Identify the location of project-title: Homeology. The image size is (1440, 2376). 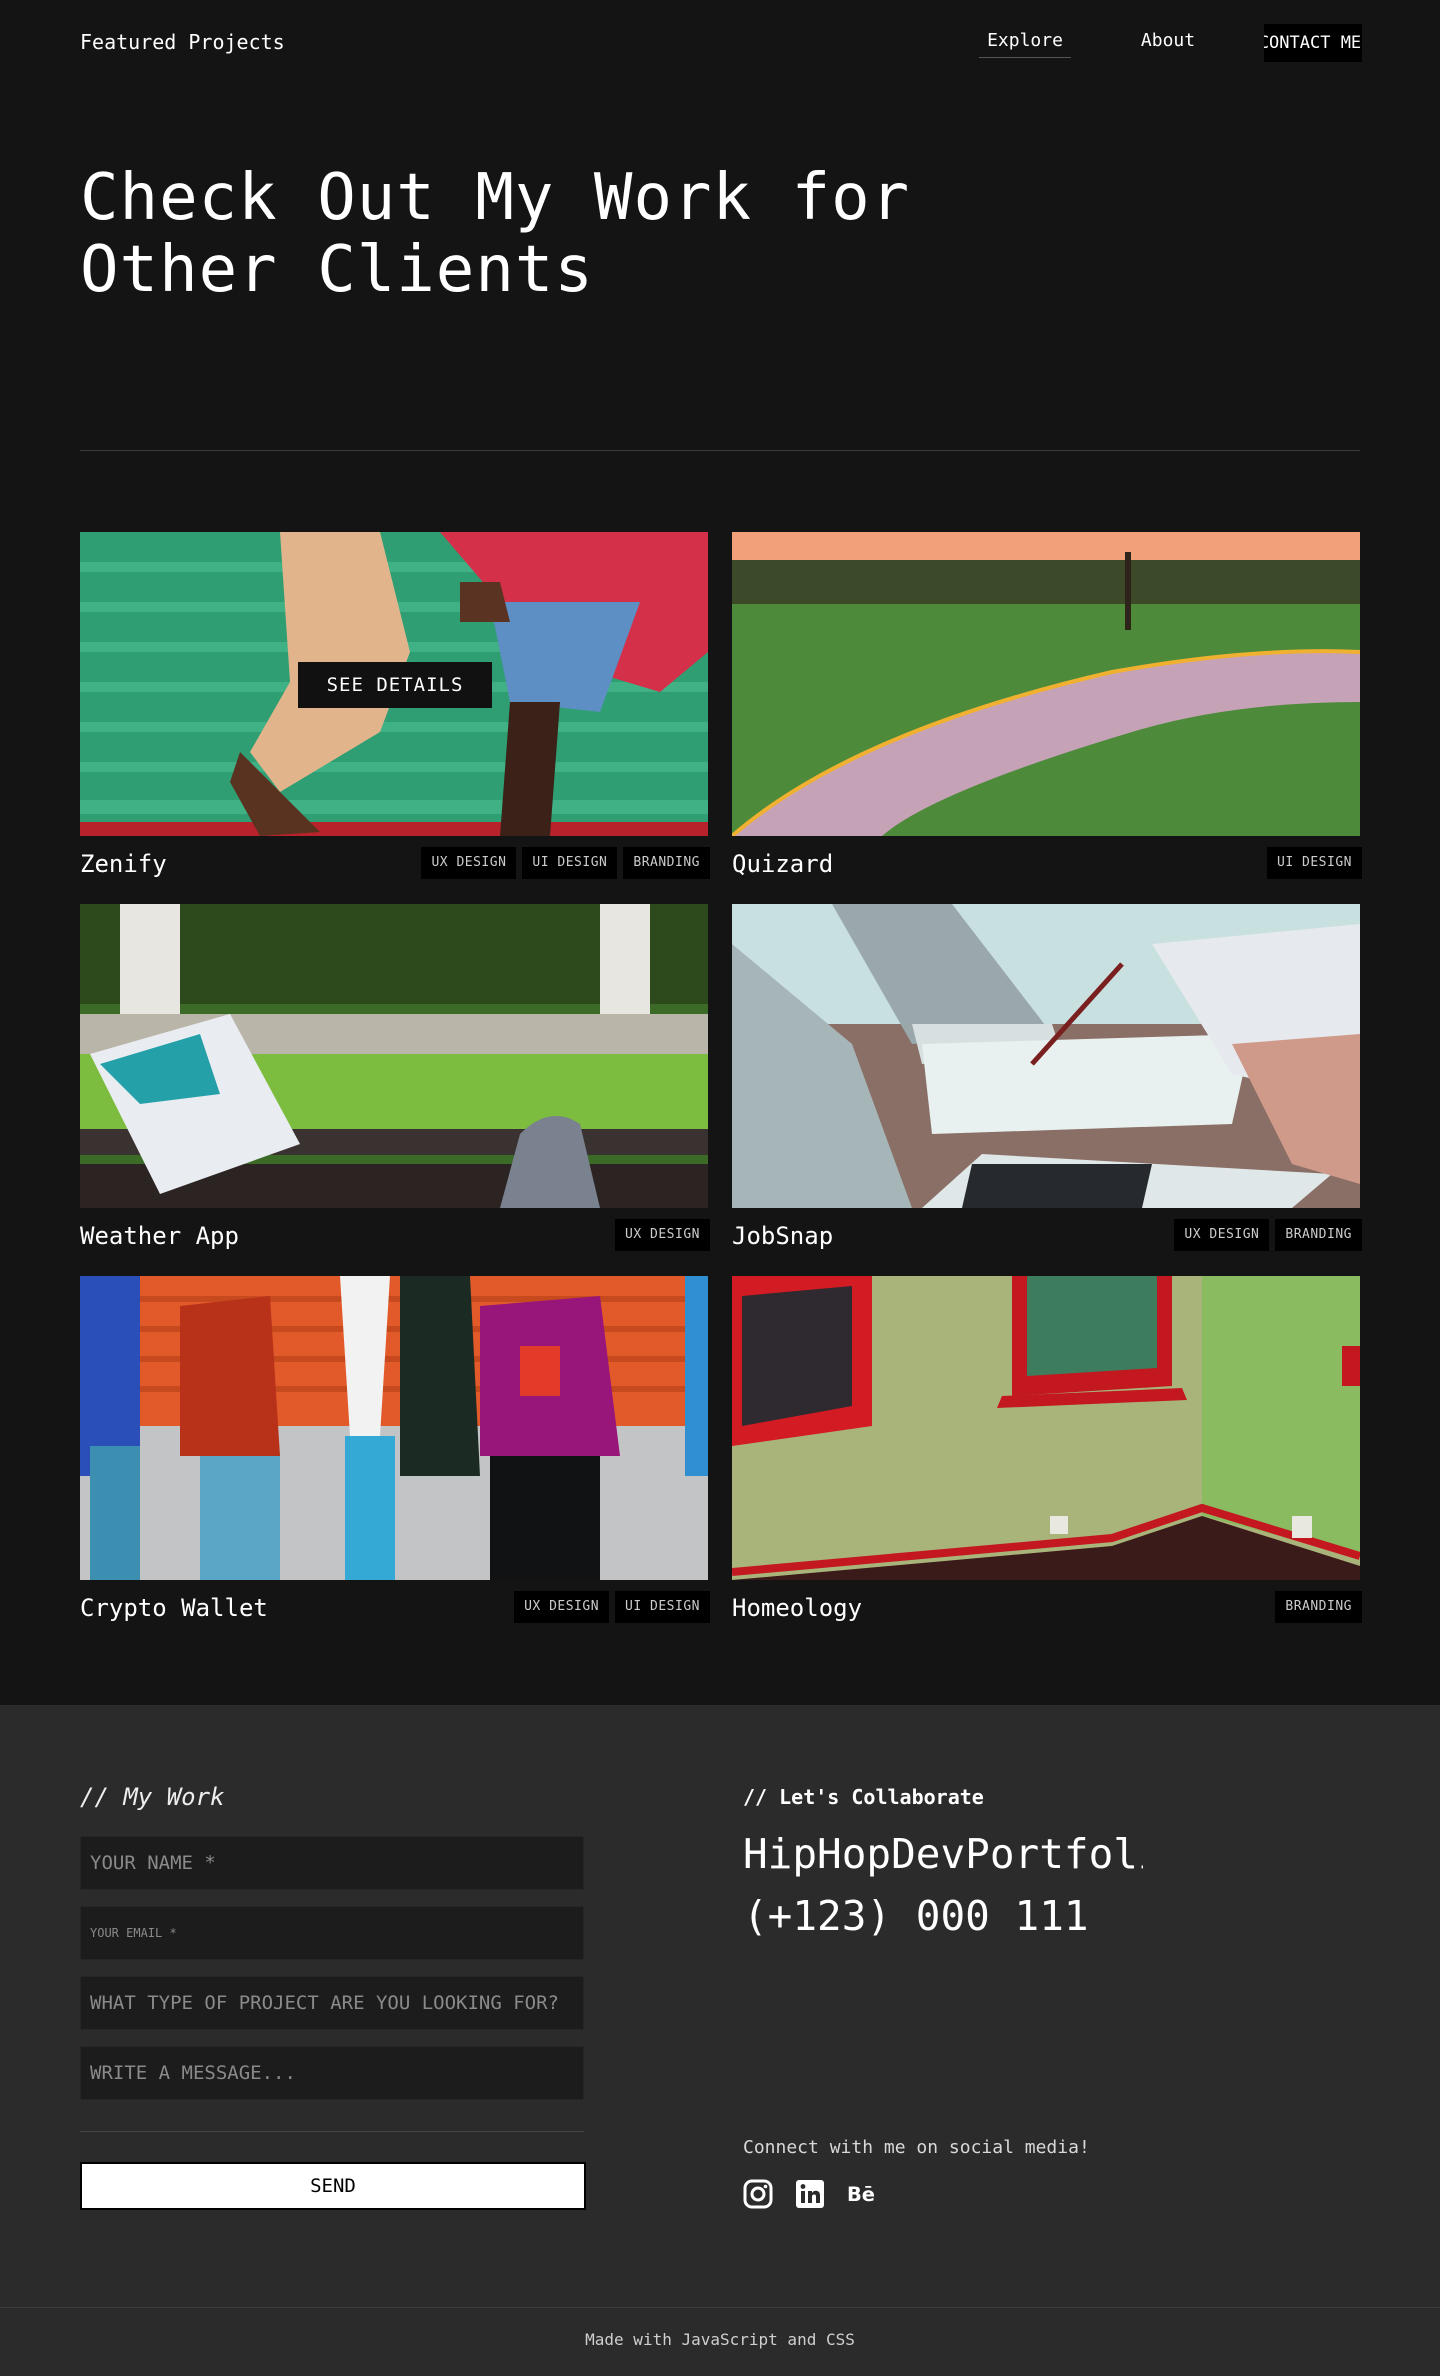
(797, 1608).